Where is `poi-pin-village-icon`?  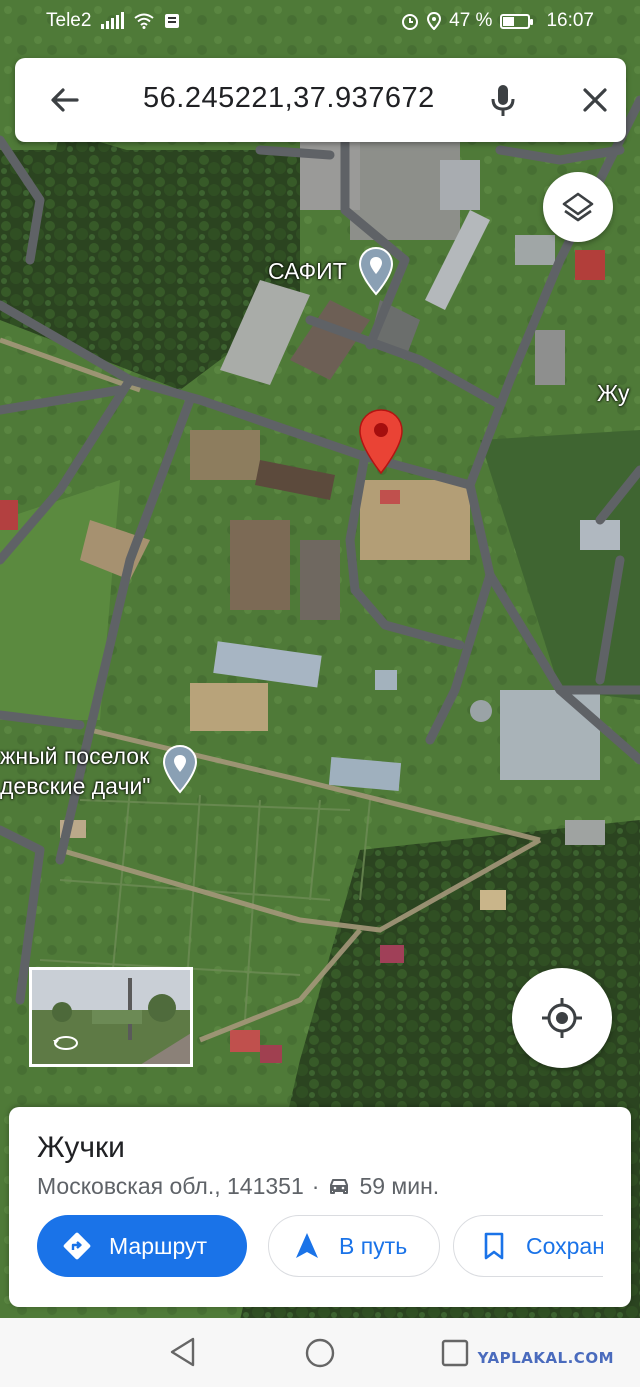
poi-pin-village-icon is located at coordinates (180, 769).